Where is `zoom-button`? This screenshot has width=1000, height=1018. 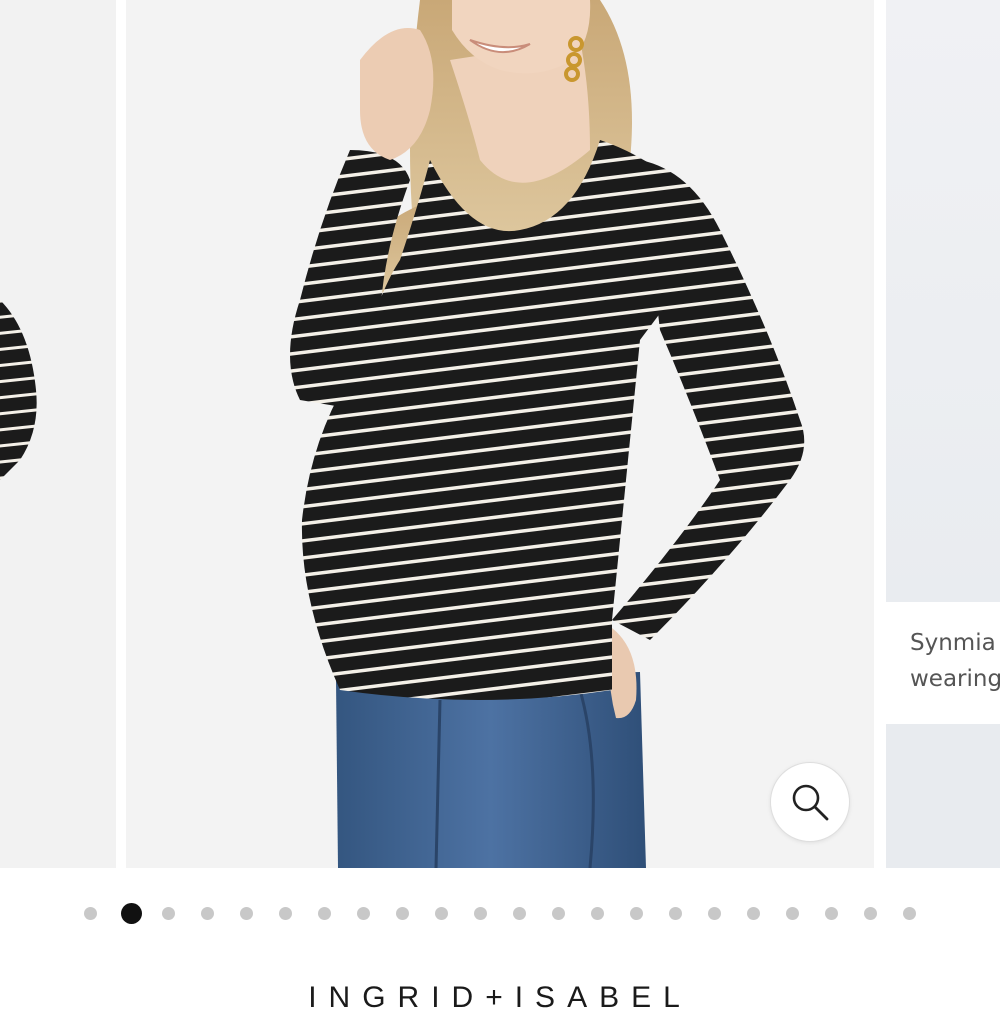 zoom-button is located at coordinates (810, 802).